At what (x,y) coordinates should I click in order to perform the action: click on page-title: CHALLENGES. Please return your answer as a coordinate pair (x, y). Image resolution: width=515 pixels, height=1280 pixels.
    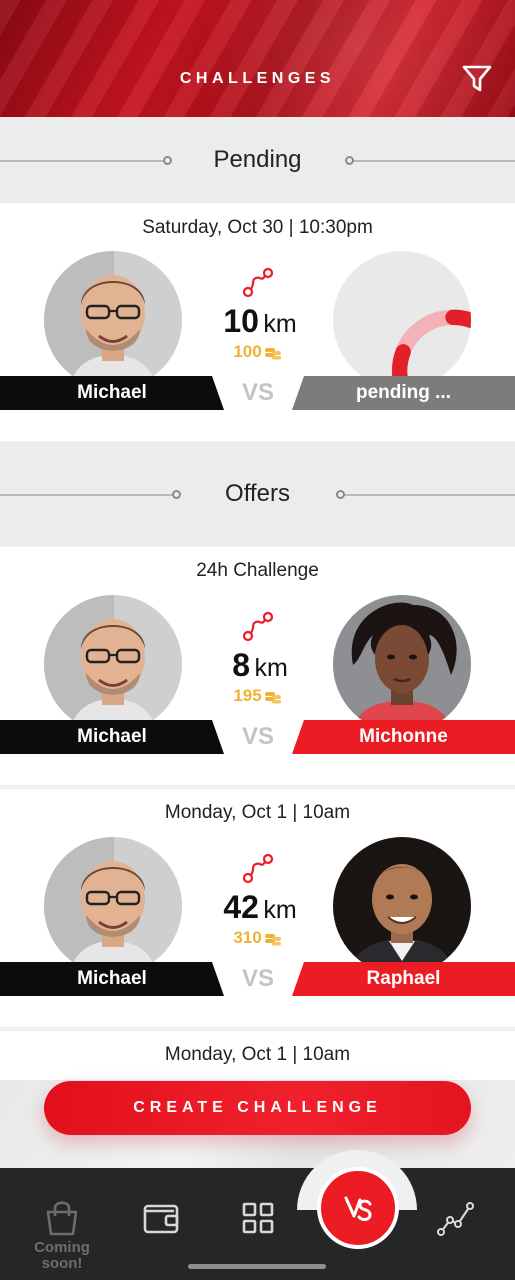
    Looking at the image, I should click on (257, 78).